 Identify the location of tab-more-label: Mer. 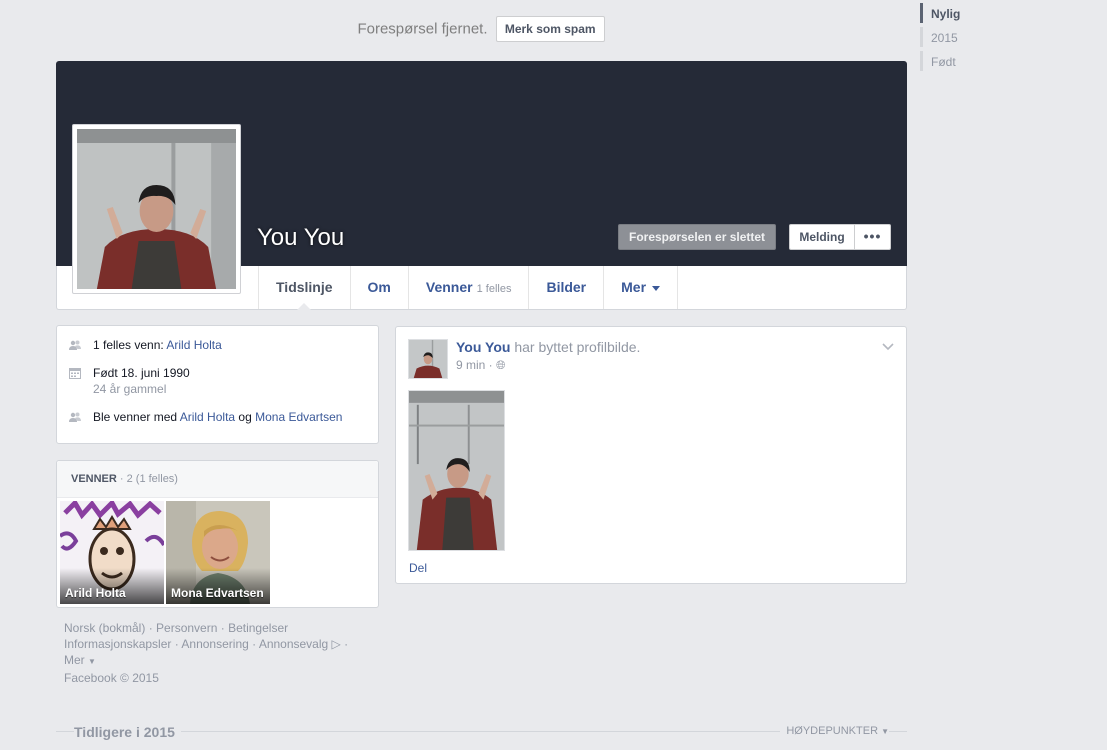
(634, 287).